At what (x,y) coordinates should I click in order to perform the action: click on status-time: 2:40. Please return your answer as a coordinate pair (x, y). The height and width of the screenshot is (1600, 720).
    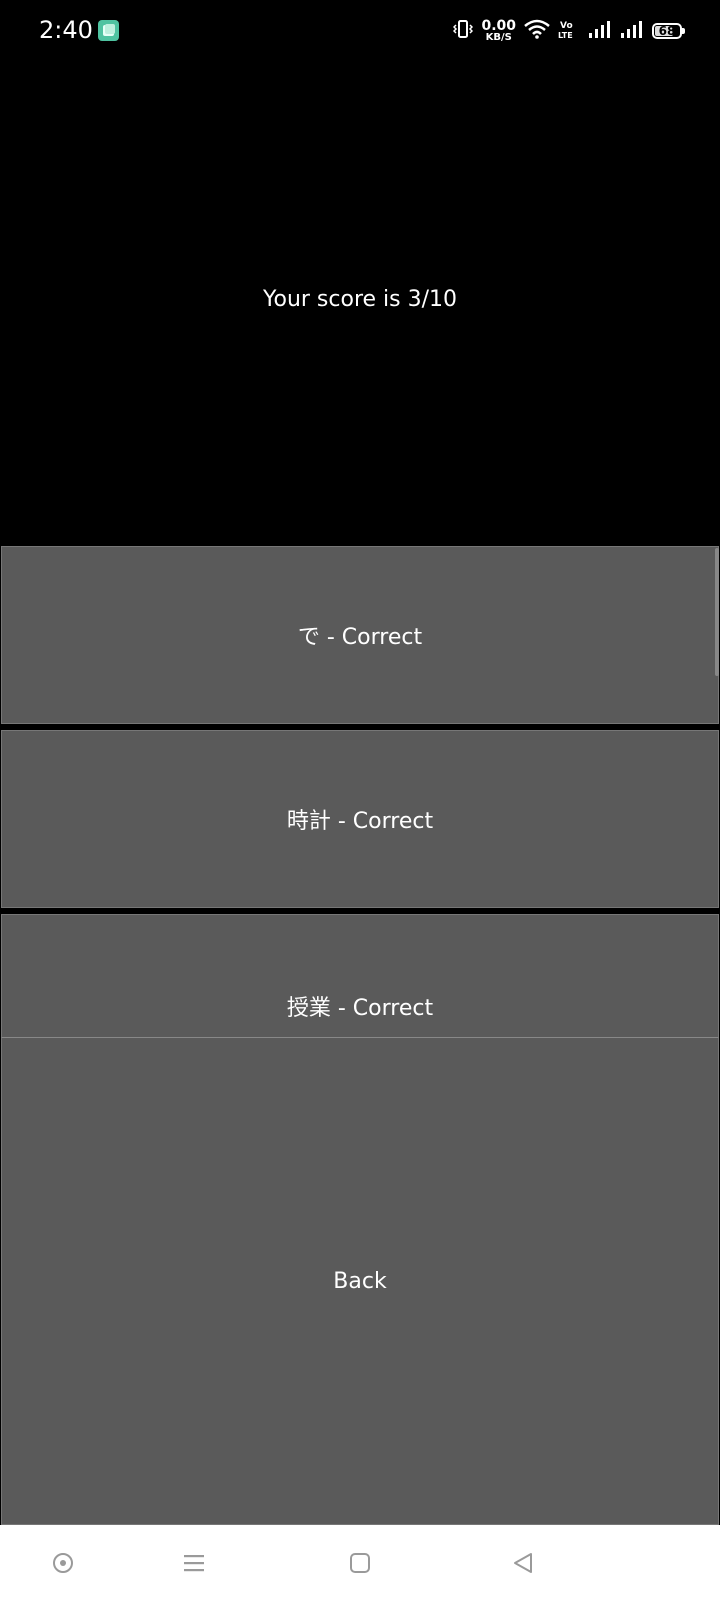
    Looking at the image, I should click on (66, 30).